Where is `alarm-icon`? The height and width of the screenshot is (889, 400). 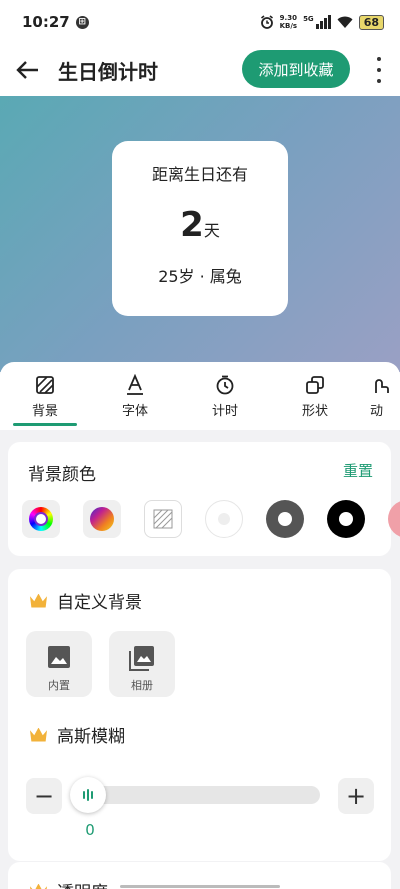
alarm-icon is located at coordinates (266, 22).